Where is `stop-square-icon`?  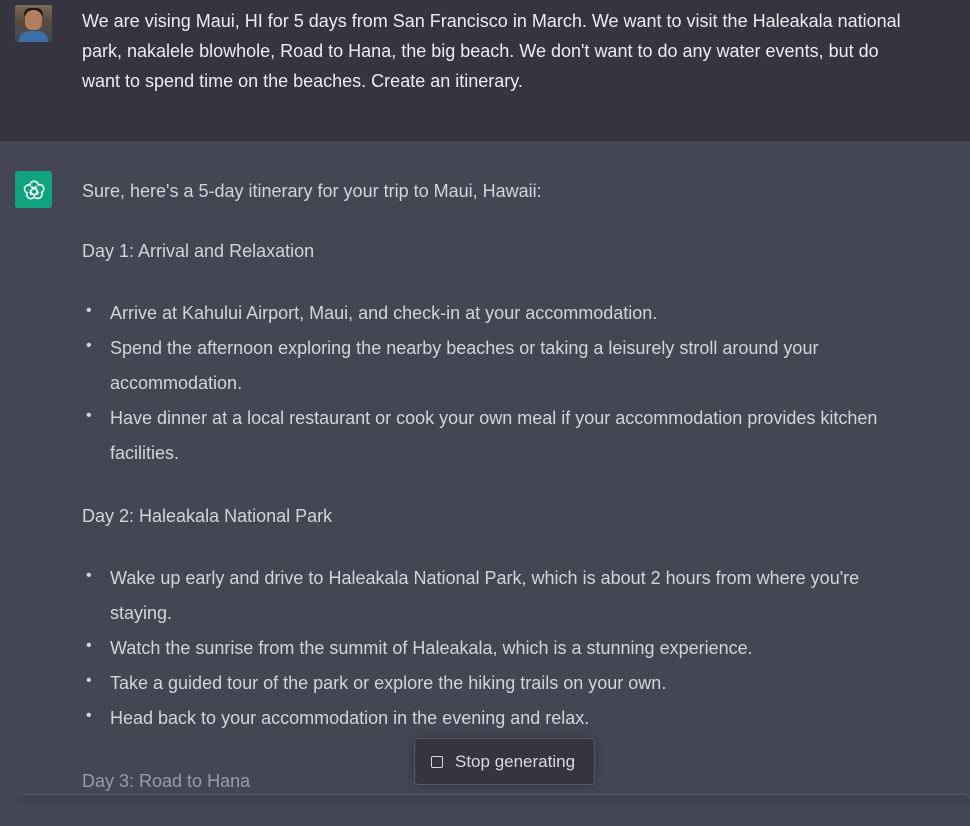
stop-square-icon is located at coordinates (437, 761).